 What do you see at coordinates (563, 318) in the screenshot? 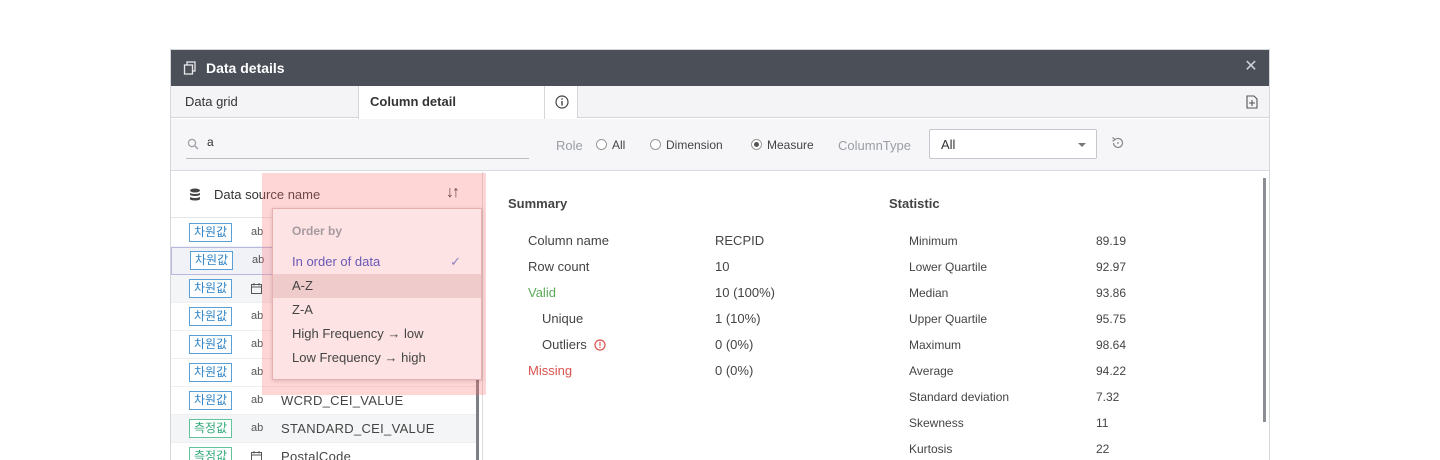
I see `summary-label: Unique` at bounding box center [563, 318].